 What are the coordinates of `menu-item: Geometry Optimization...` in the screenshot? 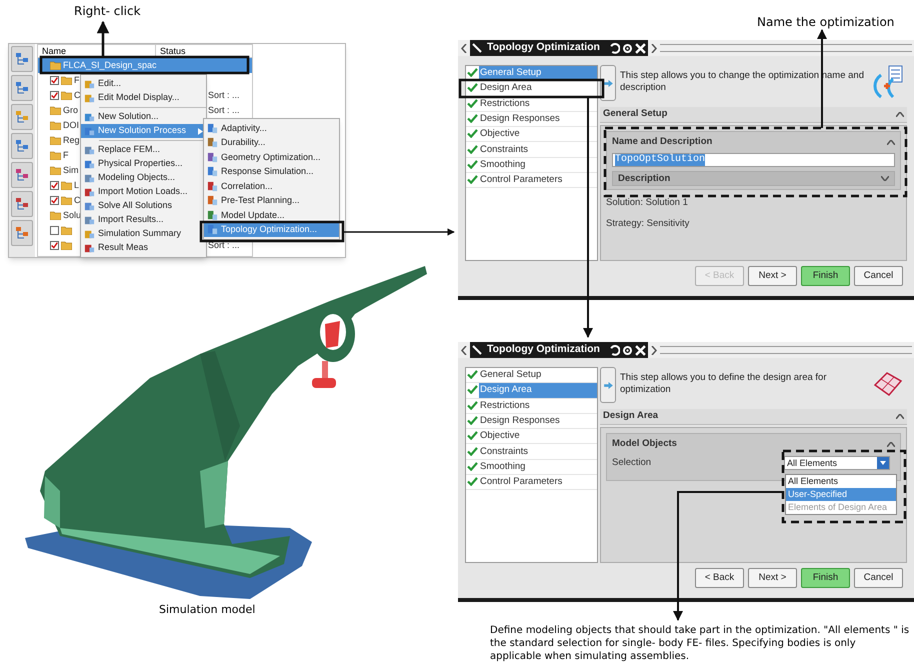 It's located at (271, 157).